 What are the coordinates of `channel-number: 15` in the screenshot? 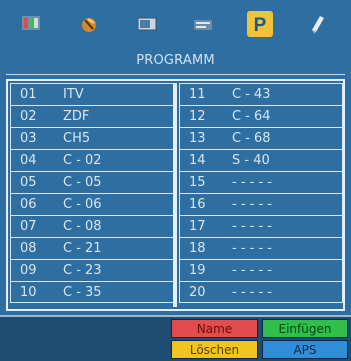 It's located at (197, 182).